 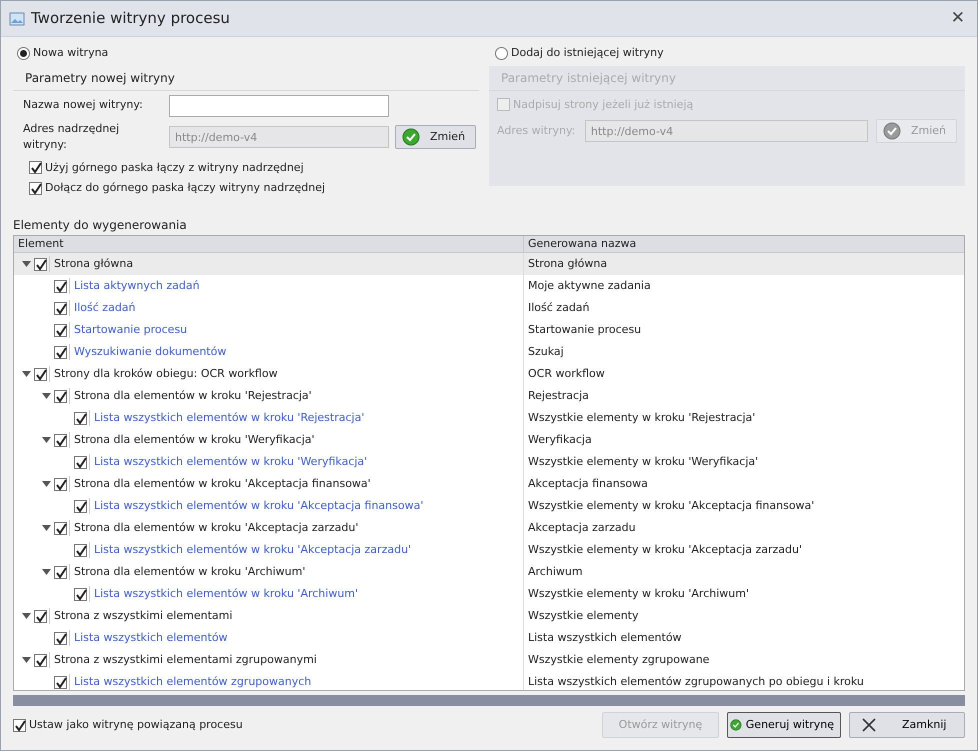 I want to click on field-label: Adres nadrzędnej witryny:, so click(x=71, y=136).